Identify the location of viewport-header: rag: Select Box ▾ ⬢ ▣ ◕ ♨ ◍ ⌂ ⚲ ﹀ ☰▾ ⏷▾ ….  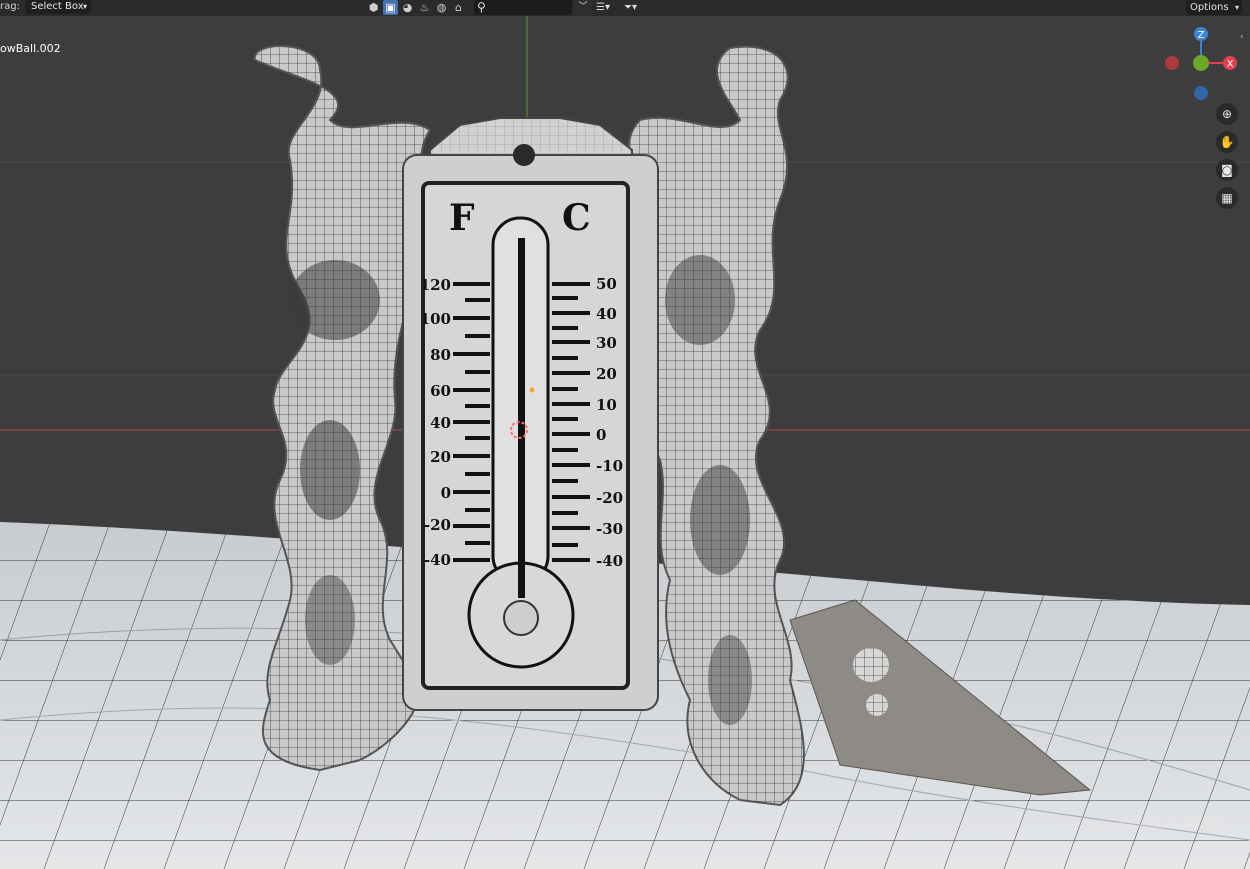
(625, 8).